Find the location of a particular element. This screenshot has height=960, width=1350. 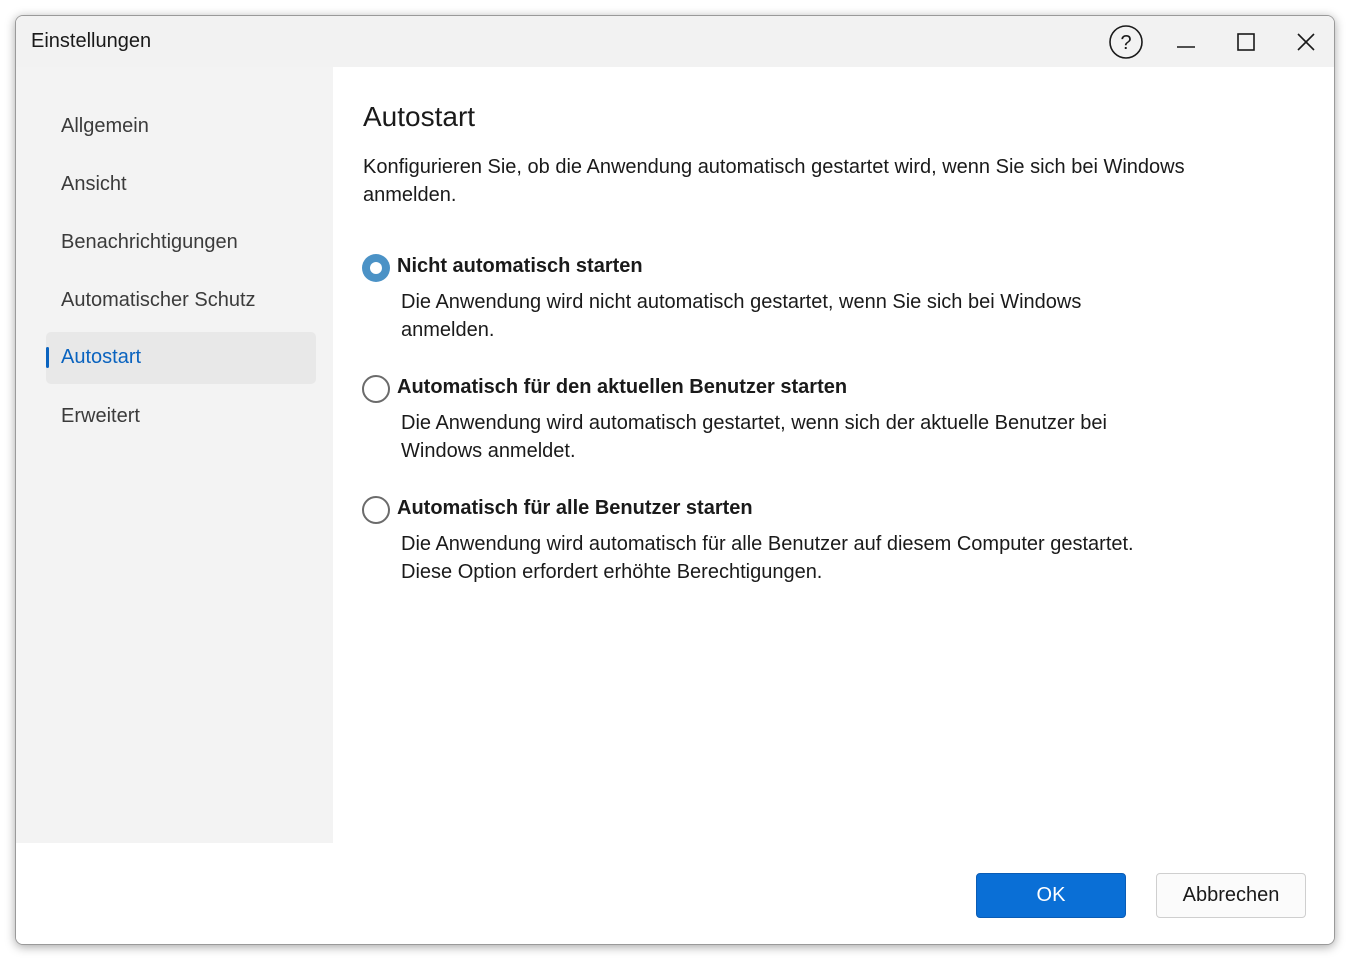

page-title: Autostart is located at coordinates (419, 116).